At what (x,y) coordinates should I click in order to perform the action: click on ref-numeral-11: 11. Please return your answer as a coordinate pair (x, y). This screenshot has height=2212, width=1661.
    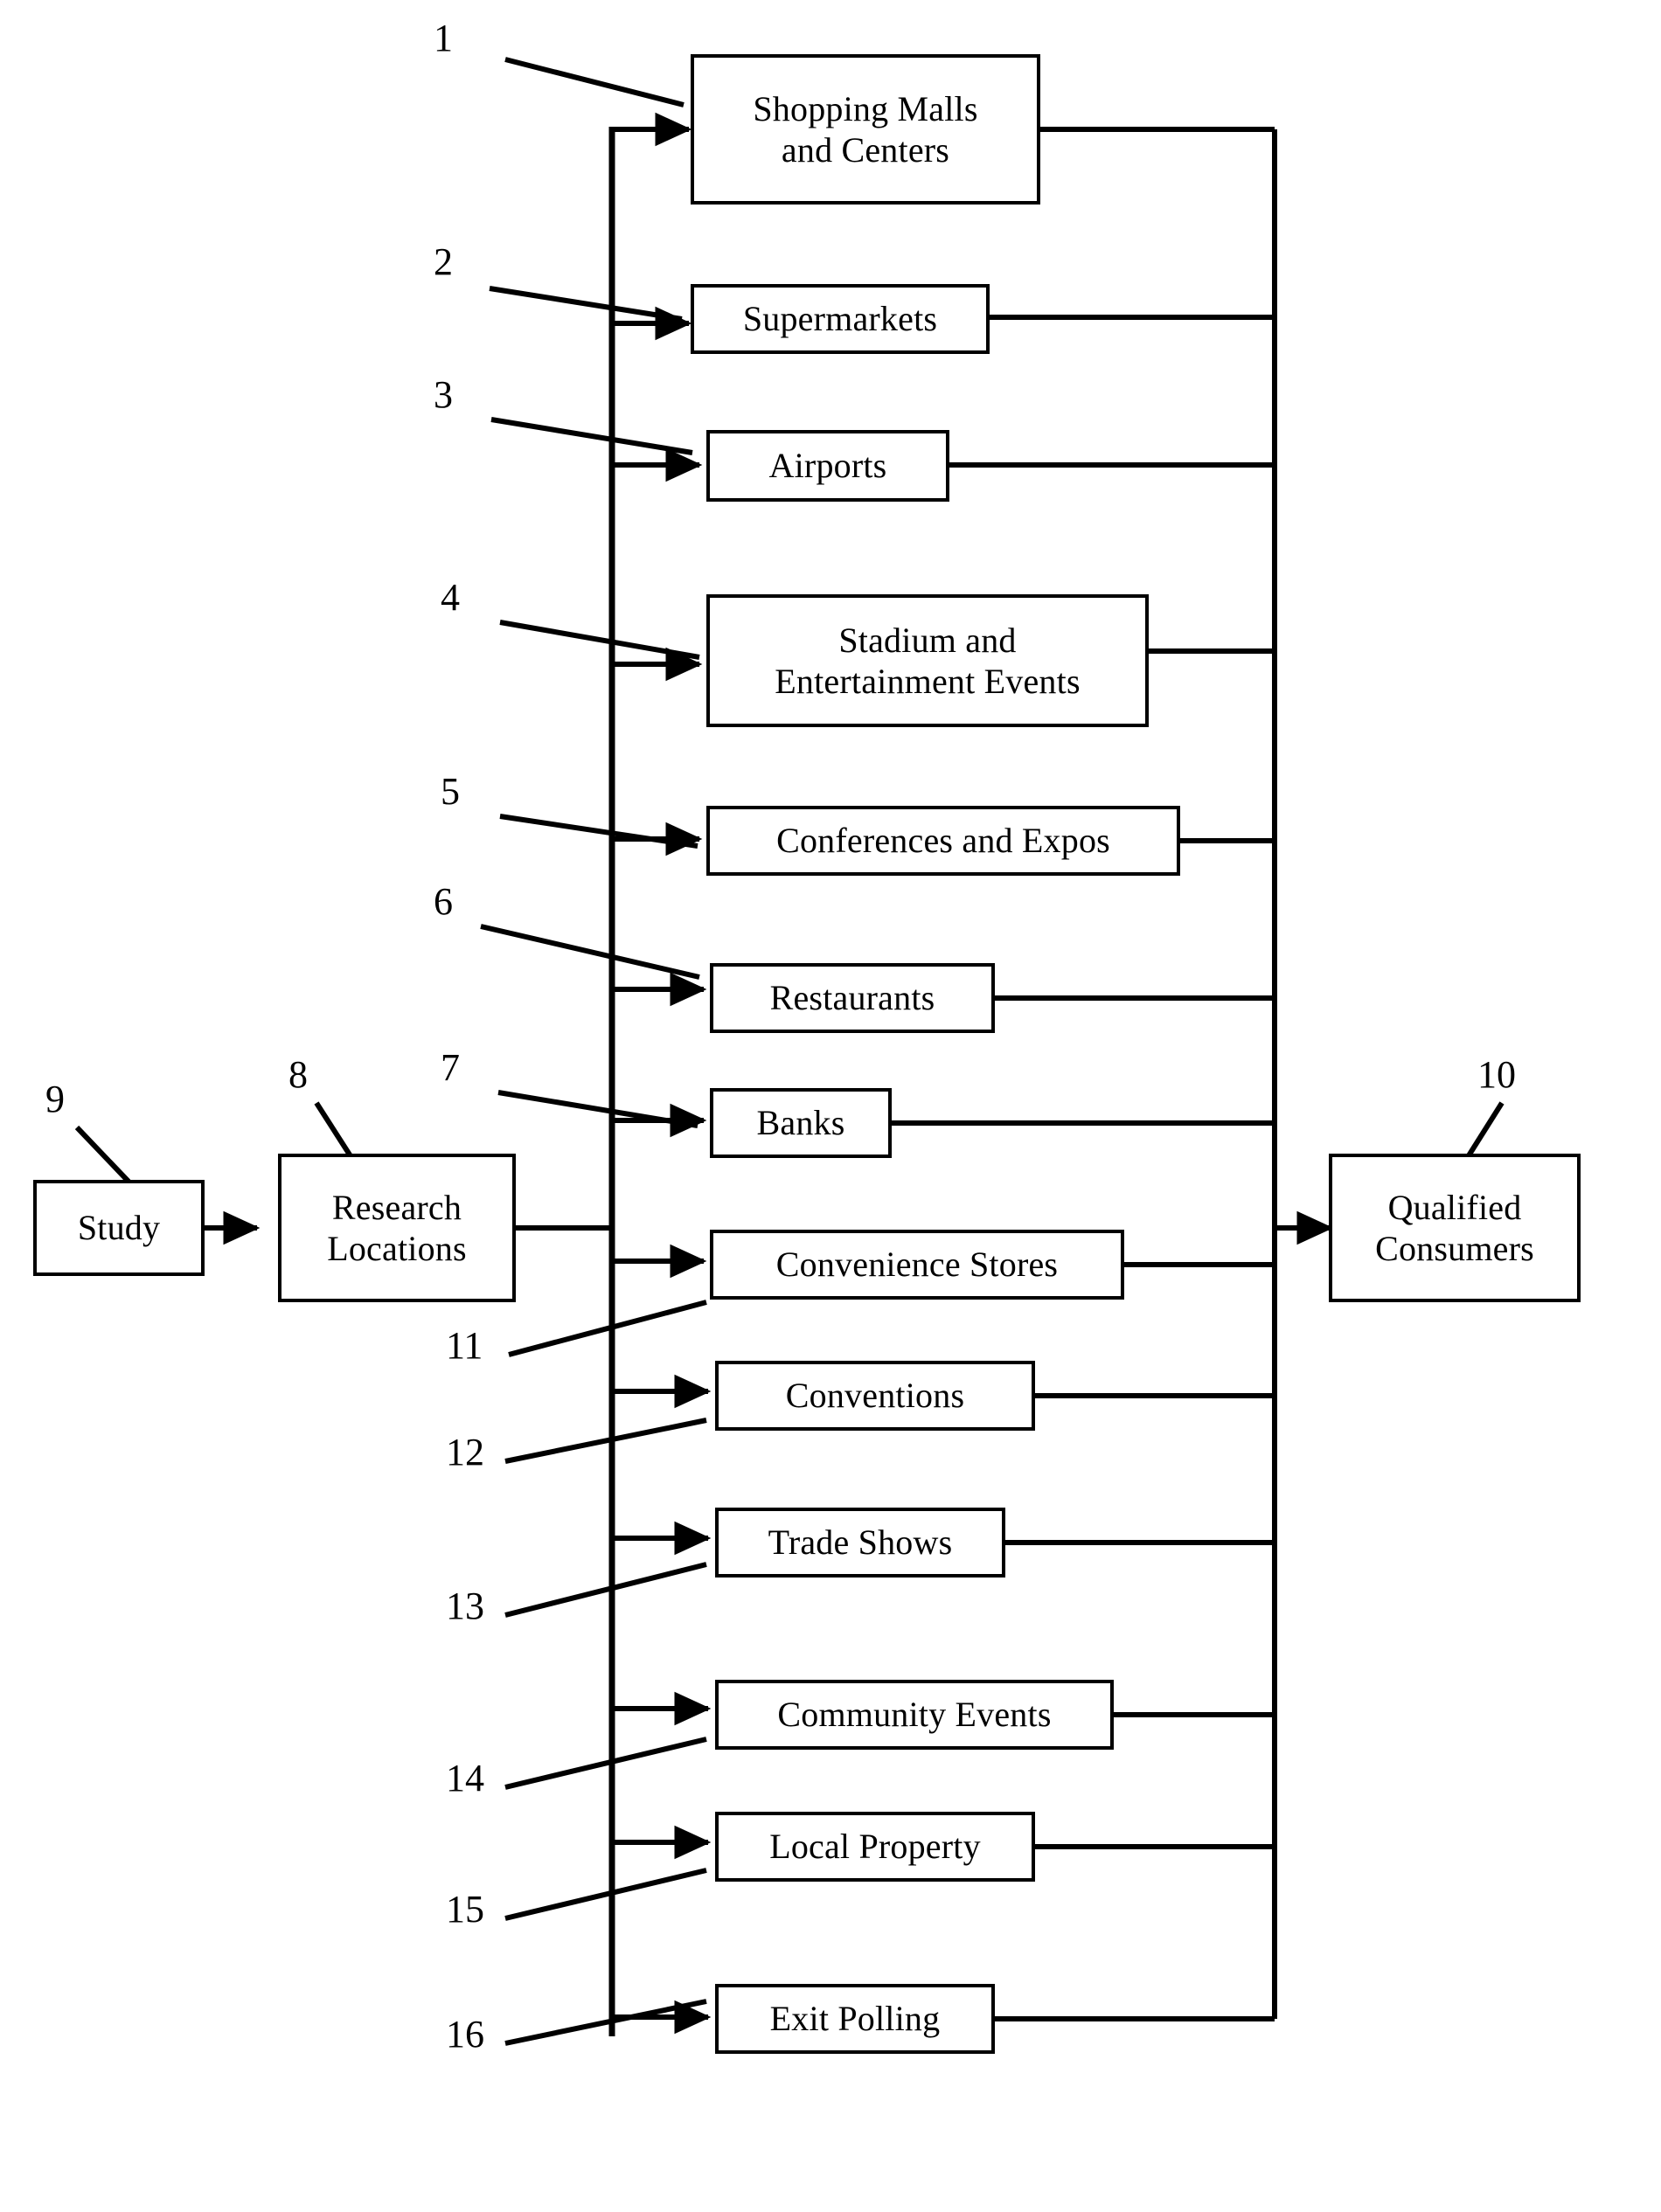
    Looking at the image, I should click on (464, 1345).